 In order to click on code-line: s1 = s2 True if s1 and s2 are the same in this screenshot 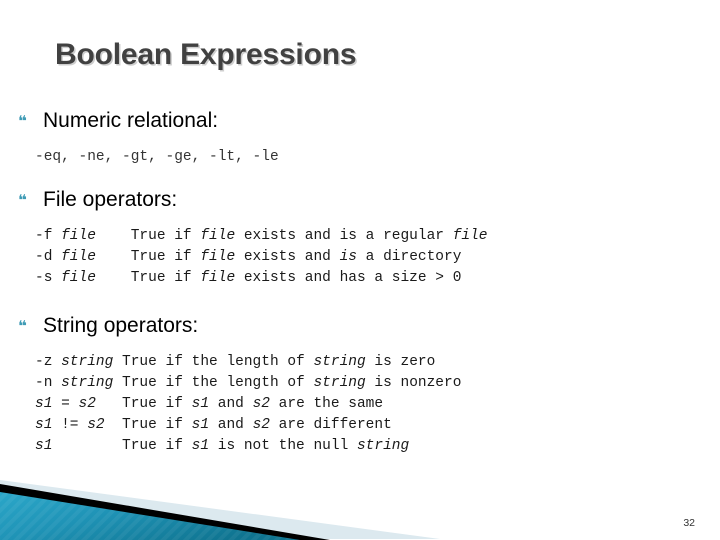, I will do `click(209, 404)`.